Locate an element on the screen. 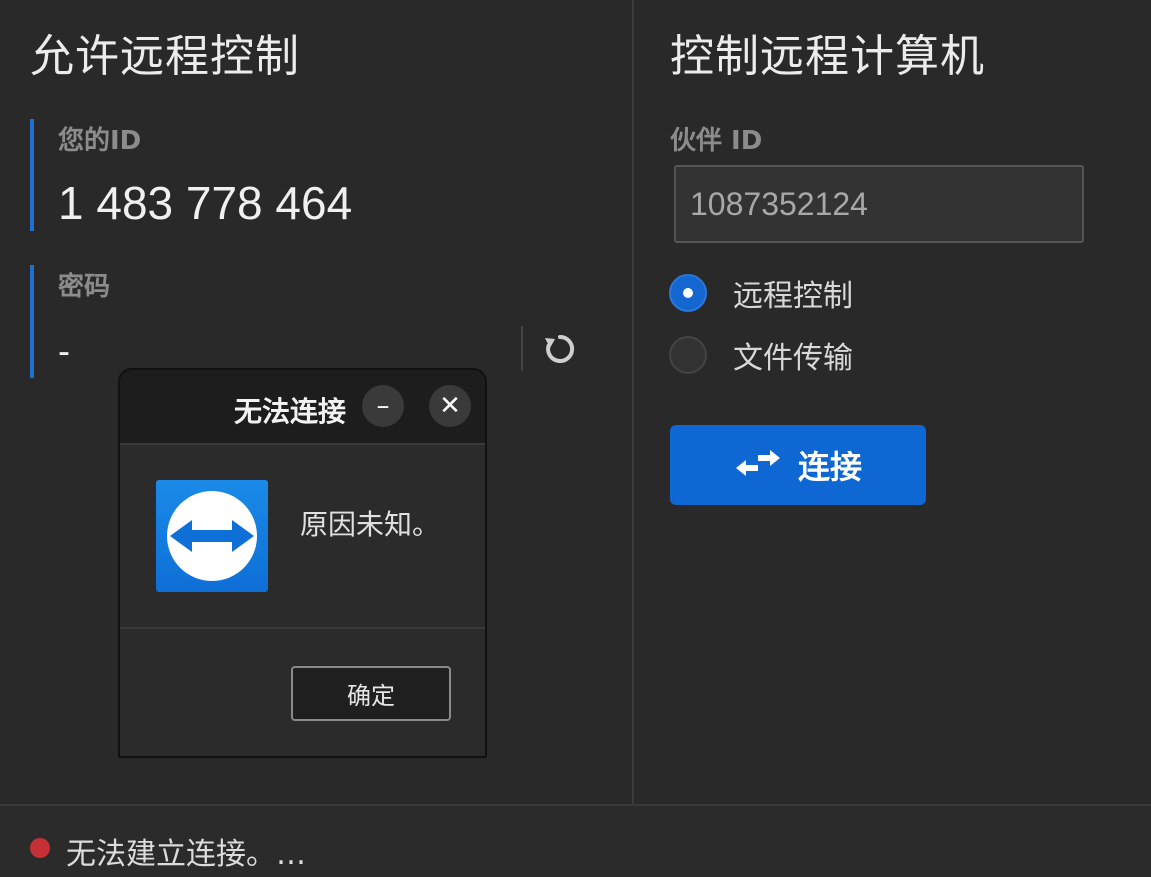 This screenshot has width=1151, height=877. refresh-icon is located at coordinates (560, 349).